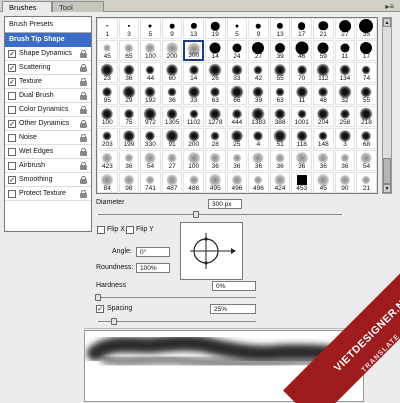 This screenshot has height=403, width=400. I want to click on brush-tip-cell: 453, so click(301, 182).